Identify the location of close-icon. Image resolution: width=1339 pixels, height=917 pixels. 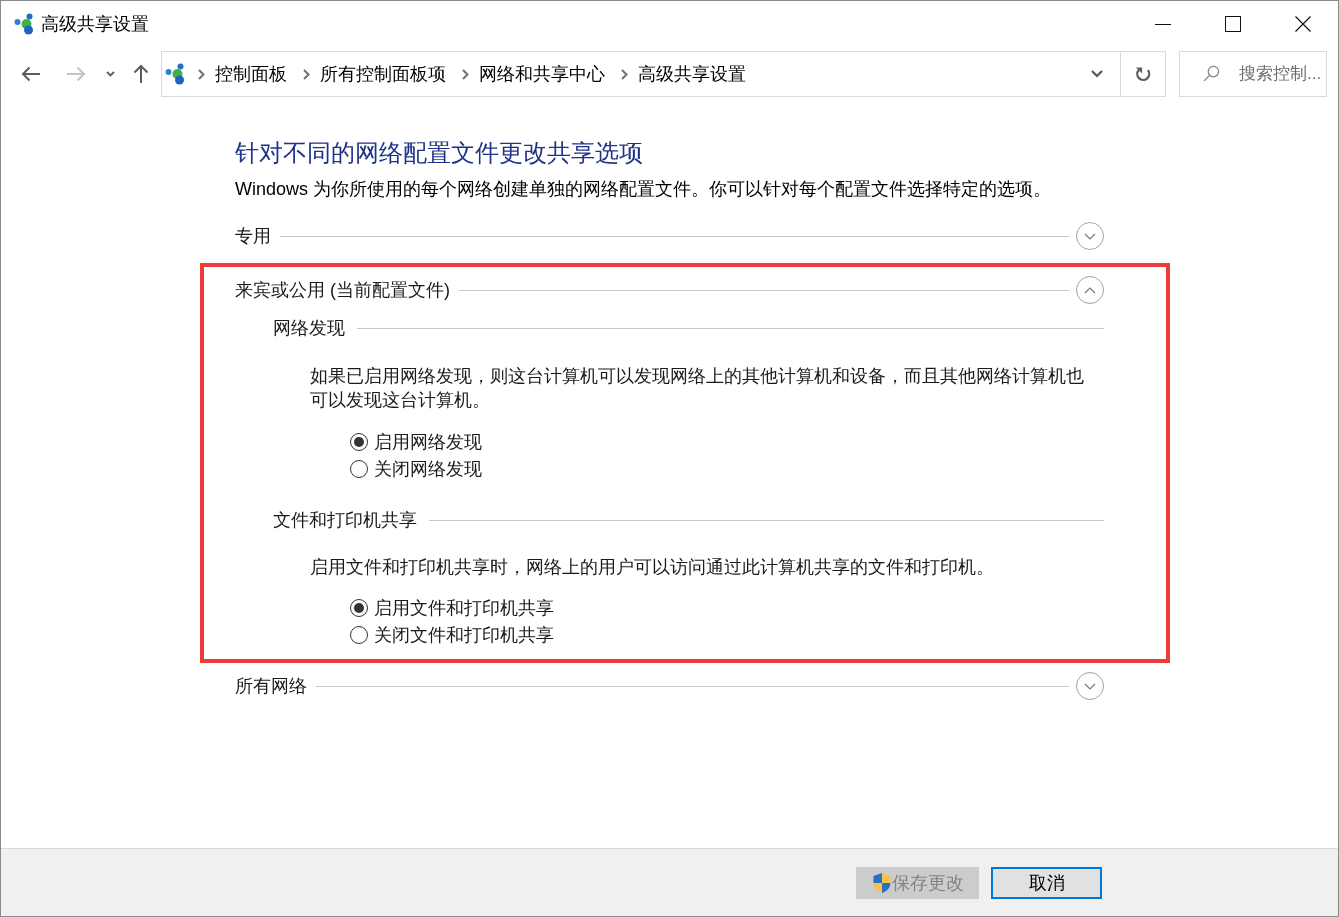
(1303, 24).